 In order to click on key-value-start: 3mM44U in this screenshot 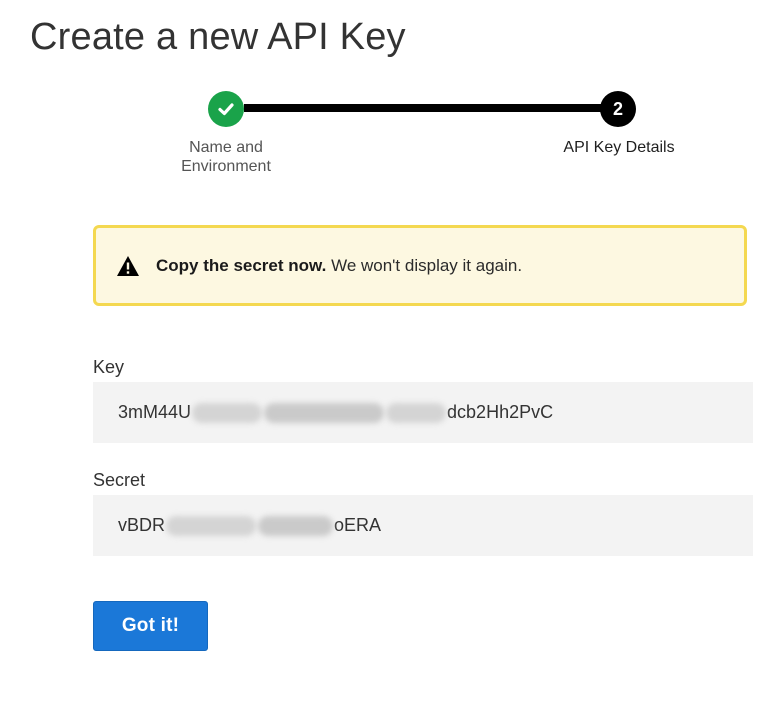, I will do `click(155, 412)`.